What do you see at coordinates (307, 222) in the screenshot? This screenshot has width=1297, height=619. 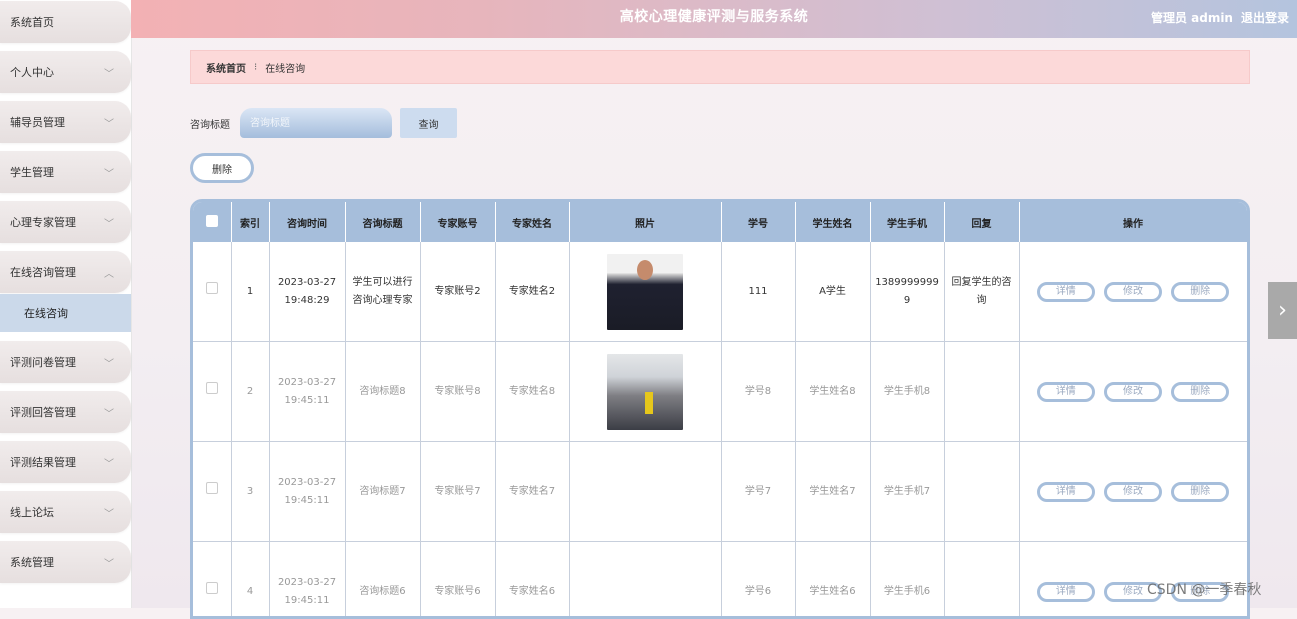 I see `column-header: 咨询时间` at bounding box center [307, 222].